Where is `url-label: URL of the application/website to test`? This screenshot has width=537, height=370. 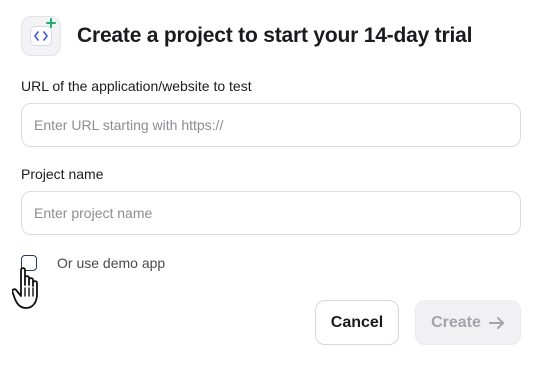
url-label: URL of the application/website to test is located at coordinates (136, 86).